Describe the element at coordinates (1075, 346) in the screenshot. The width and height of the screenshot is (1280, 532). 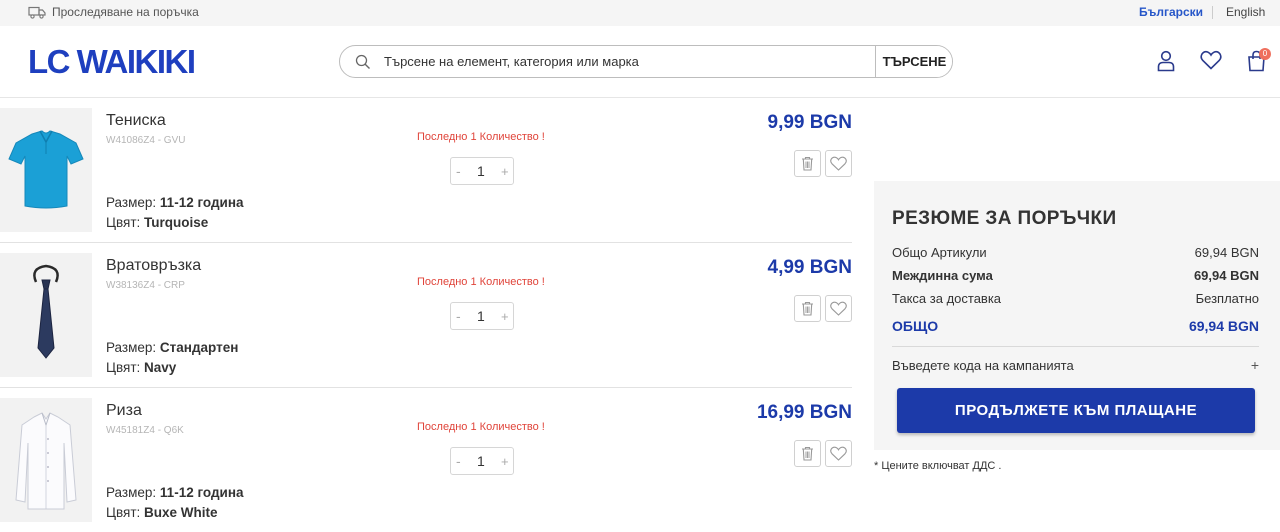
I see `summary-divider` at that location.